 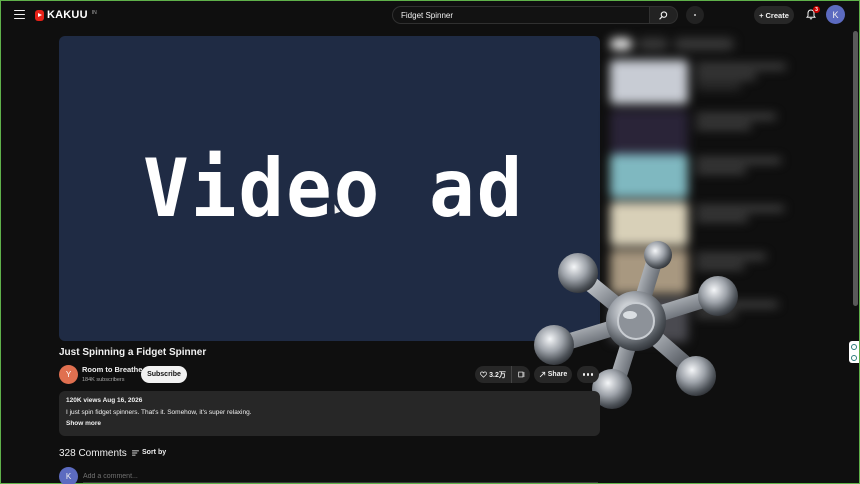 I want to click on create-button: + Create, so click(x=774, y=15).